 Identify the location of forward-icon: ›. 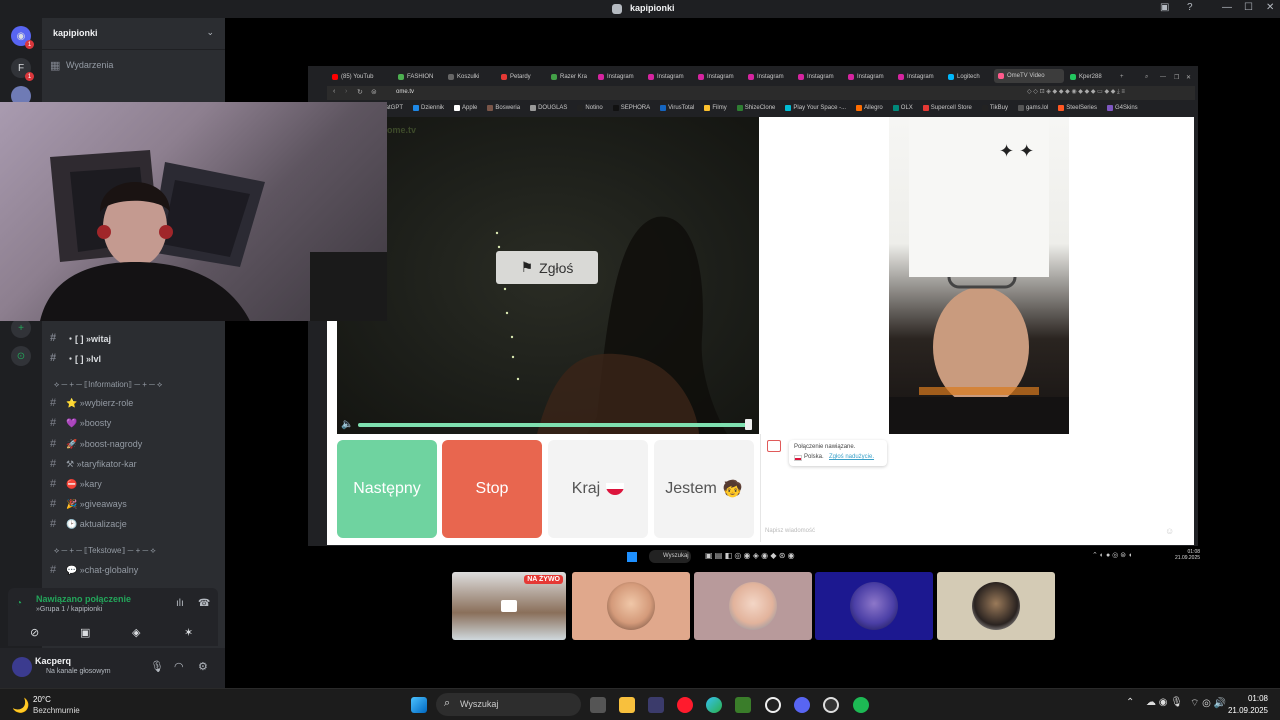
(346, 91).